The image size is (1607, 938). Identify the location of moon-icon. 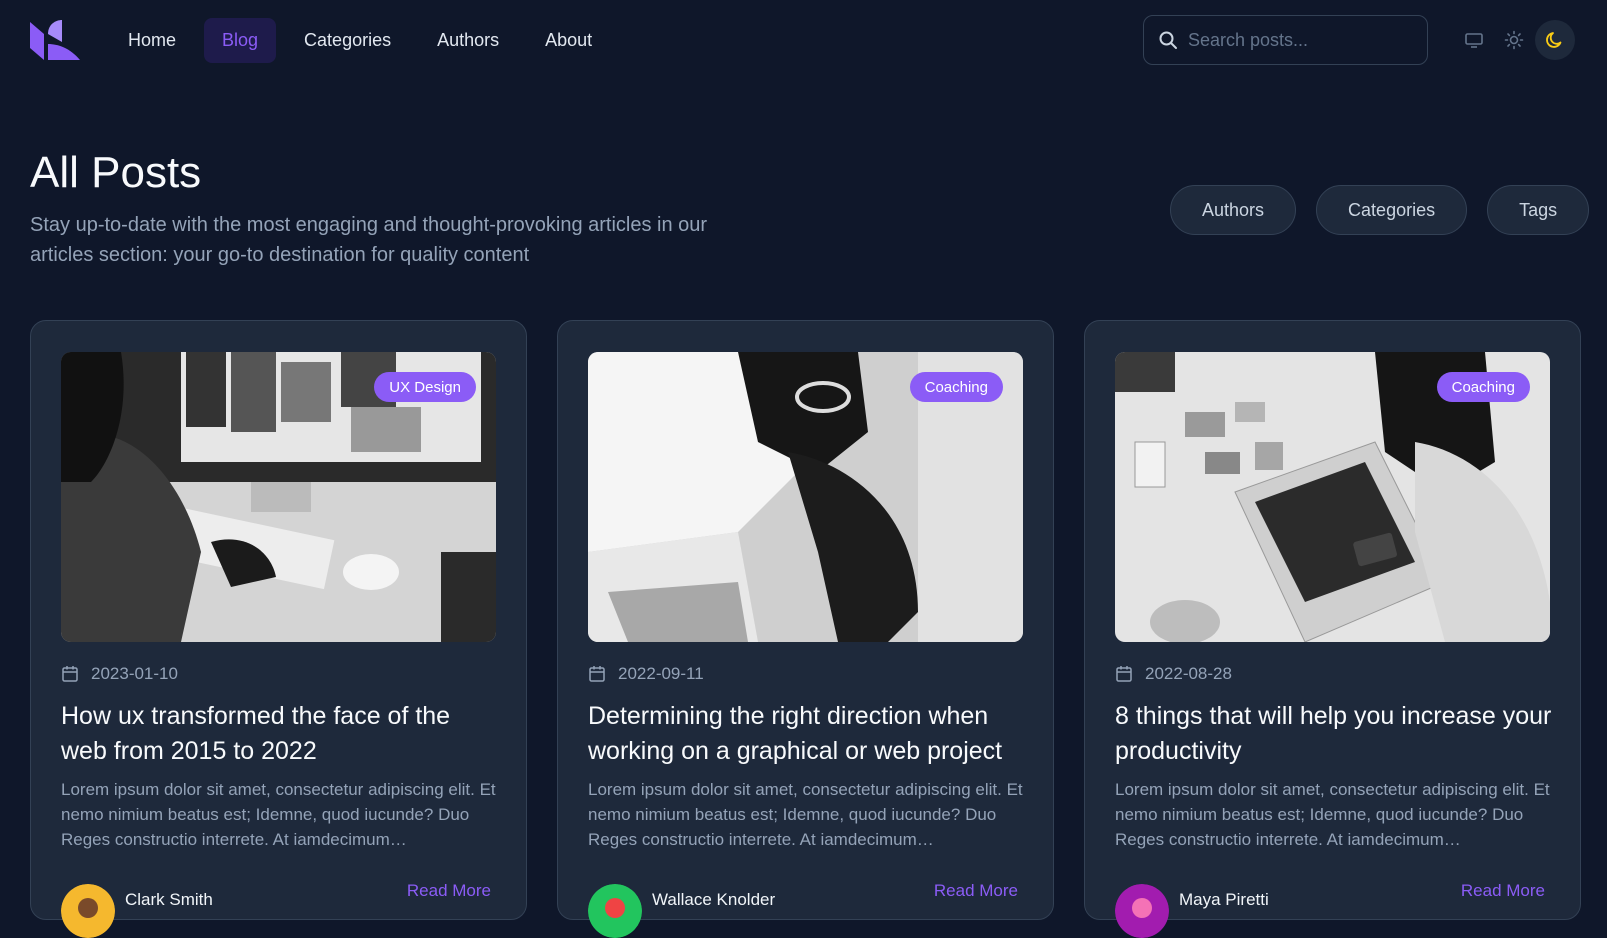
(1554, 40).